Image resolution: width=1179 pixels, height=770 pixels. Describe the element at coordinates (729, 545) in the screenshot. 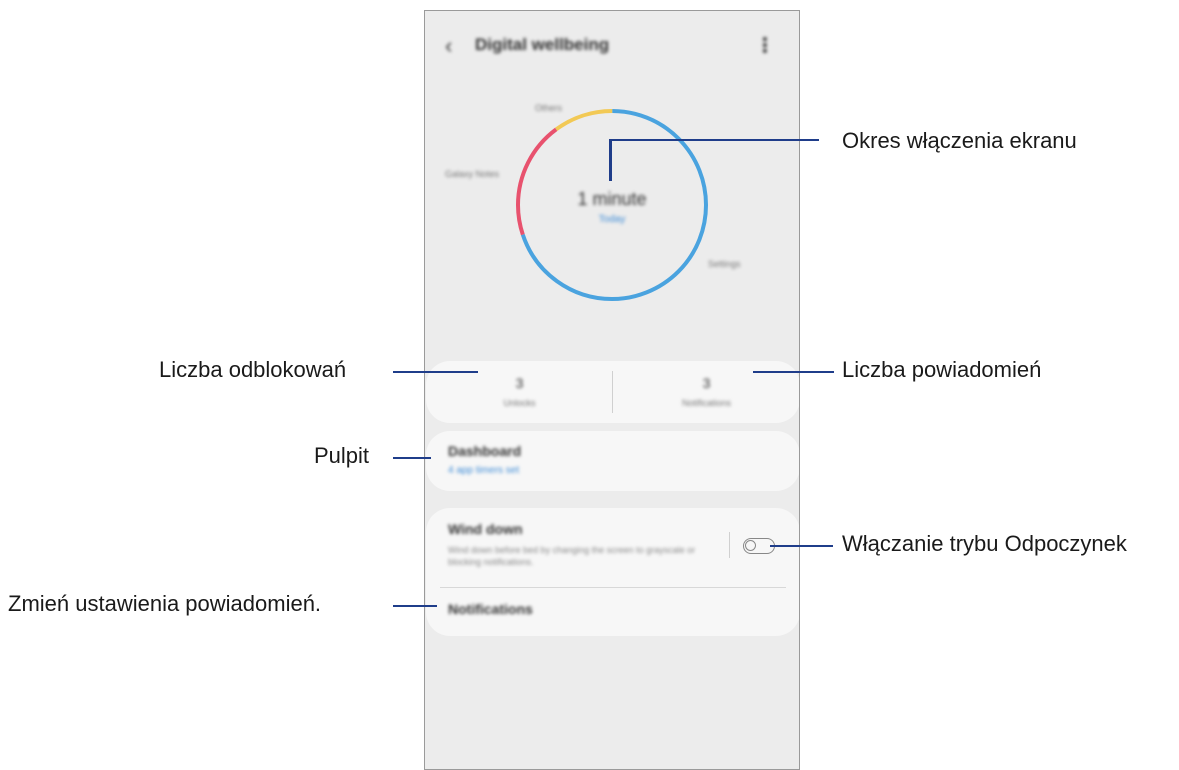

I see `wind-down-divider` at that location.